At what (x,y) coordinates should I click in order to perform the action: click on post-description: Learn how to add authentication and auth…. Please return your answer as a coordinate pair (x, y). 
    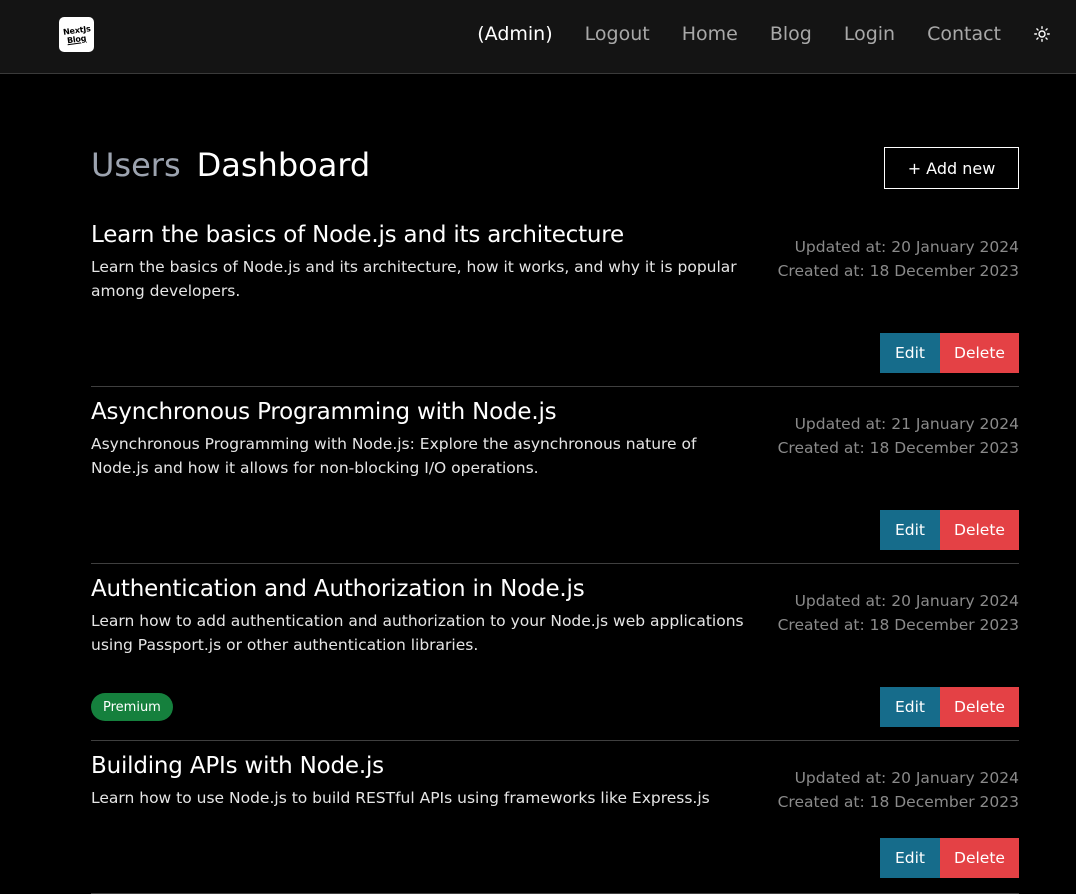
    Looking at the image, I should click on (417, 633).